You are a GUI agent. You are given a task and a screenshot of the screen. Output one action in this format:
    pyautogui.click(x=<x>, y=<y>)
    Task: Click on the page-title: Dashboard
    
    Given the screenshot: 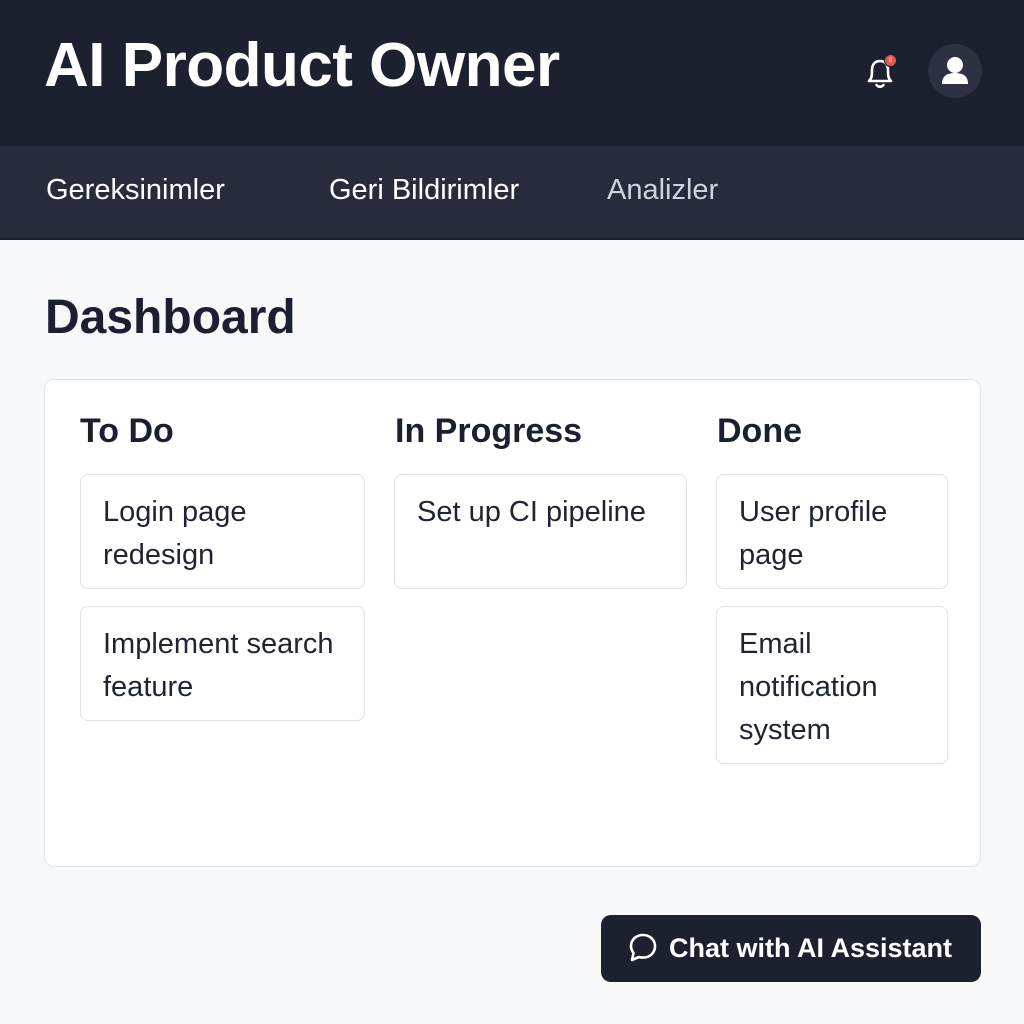 What is the action you would take?
    pyautogui.click(x=170, y=317)
    